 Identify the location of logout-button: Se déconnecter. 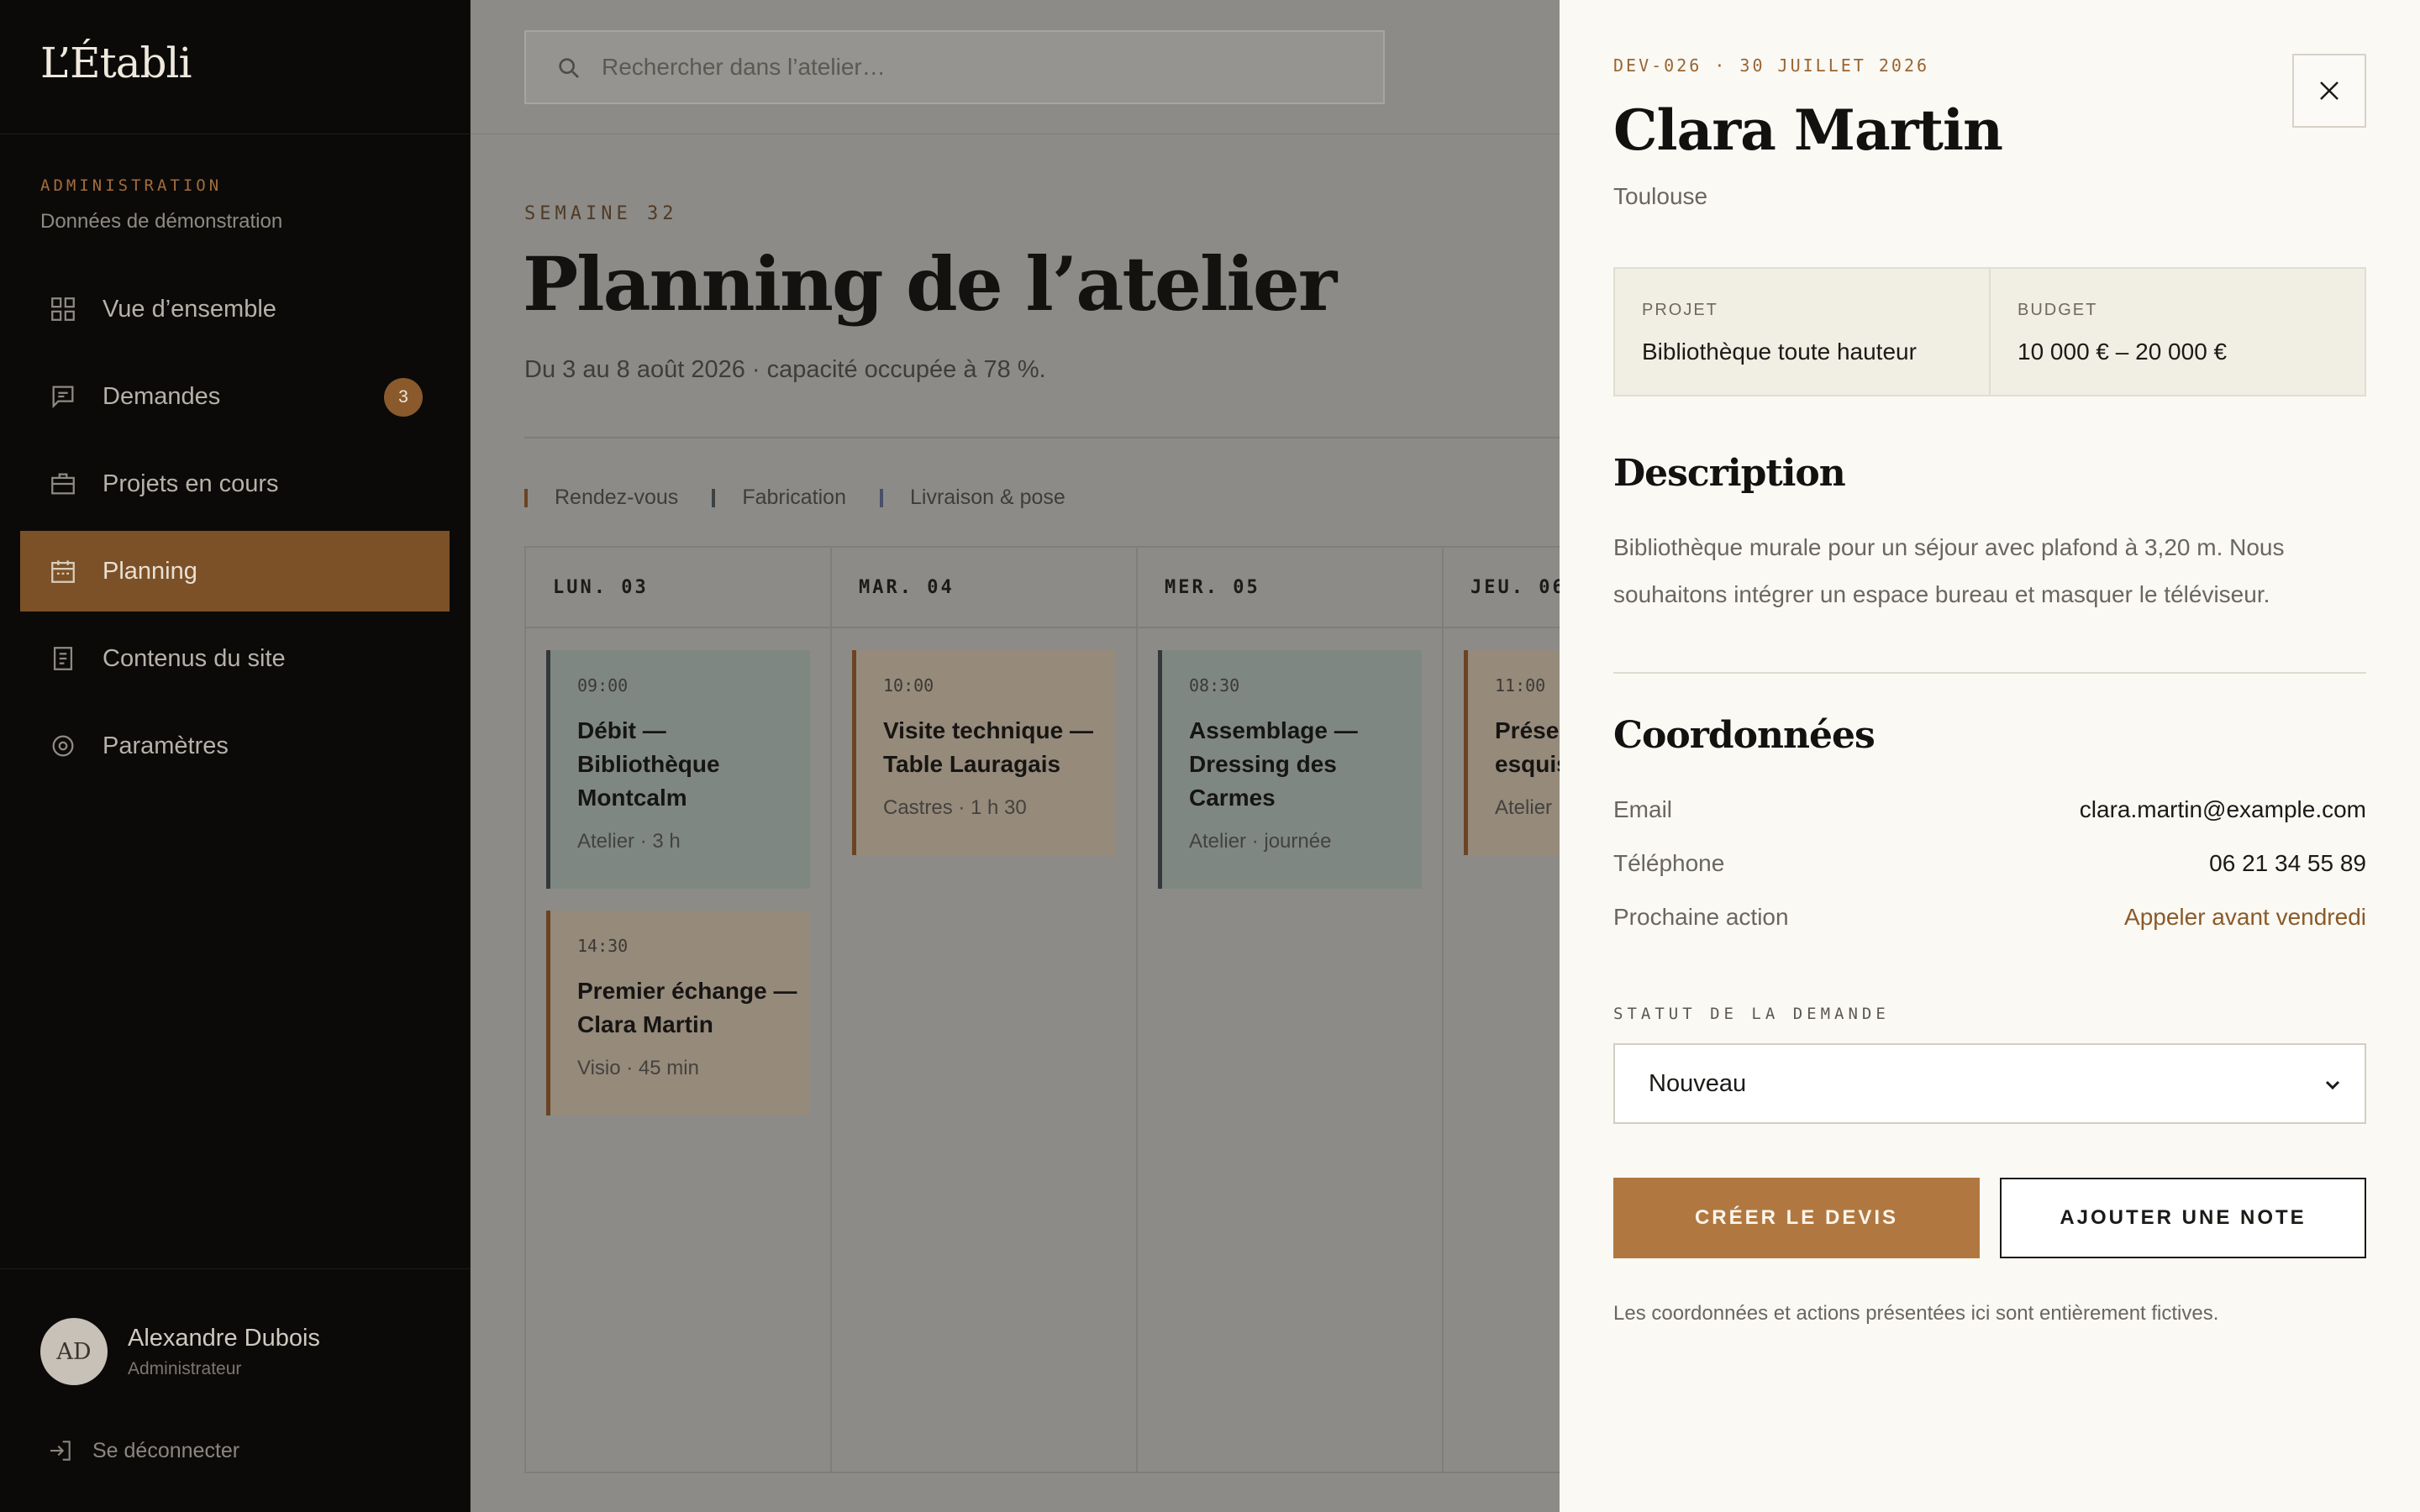
(143, 1450).